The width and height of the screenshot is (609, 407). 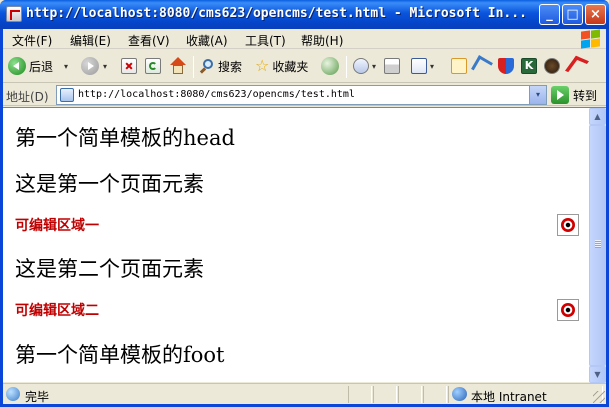 I want to click on print-icon, so click(x=392, y=66).